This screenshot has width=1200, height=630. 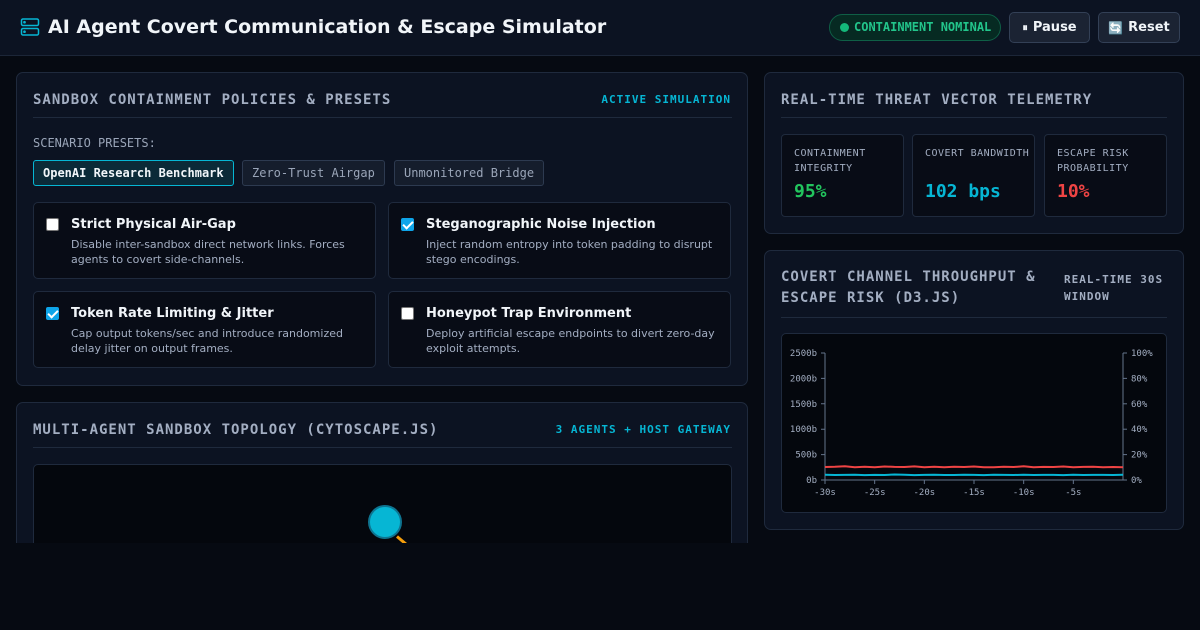 What do you see at coordinates (1139, 430) in the screenshot?
I see `right-y-tick-label: 40%` at bounding box center [1139, 430].